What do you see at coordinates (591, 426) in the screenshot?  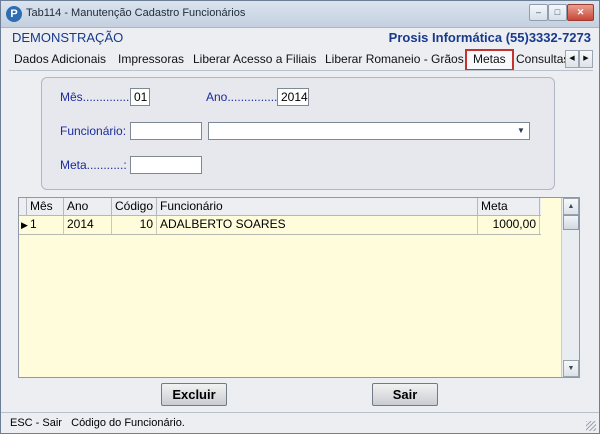 I see `resize-grip-icon` at bounding box center [591, 426].